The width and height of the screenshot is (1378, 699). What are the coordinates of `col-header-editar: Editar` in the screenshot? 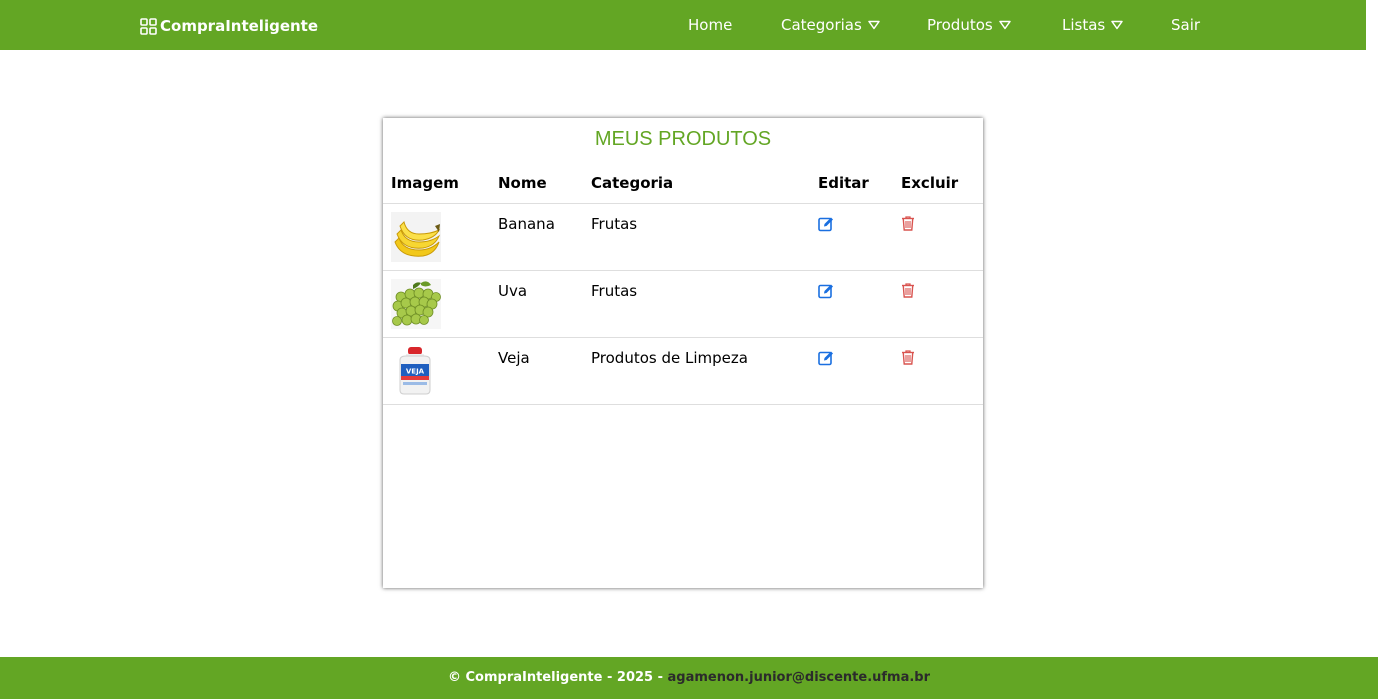 It's located at (843, 183).